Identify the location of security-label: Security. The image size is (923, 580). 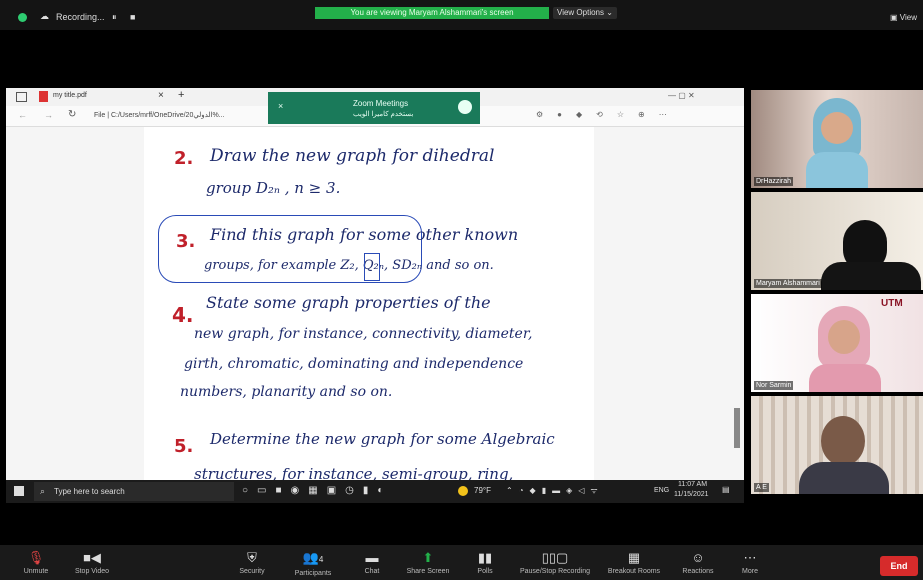
(252, 571).